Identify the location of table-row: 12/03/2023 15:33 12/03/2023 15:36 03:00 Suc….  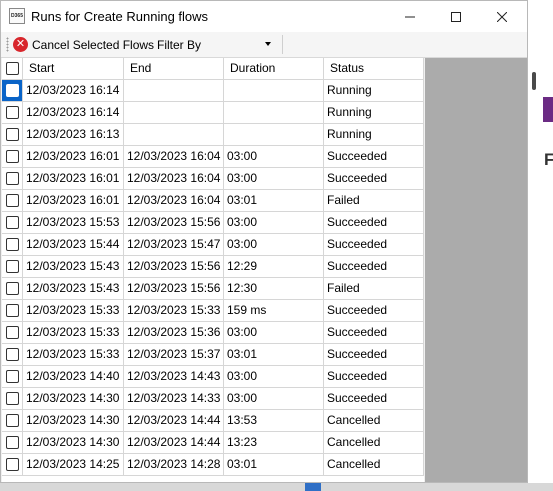
(213, 333).